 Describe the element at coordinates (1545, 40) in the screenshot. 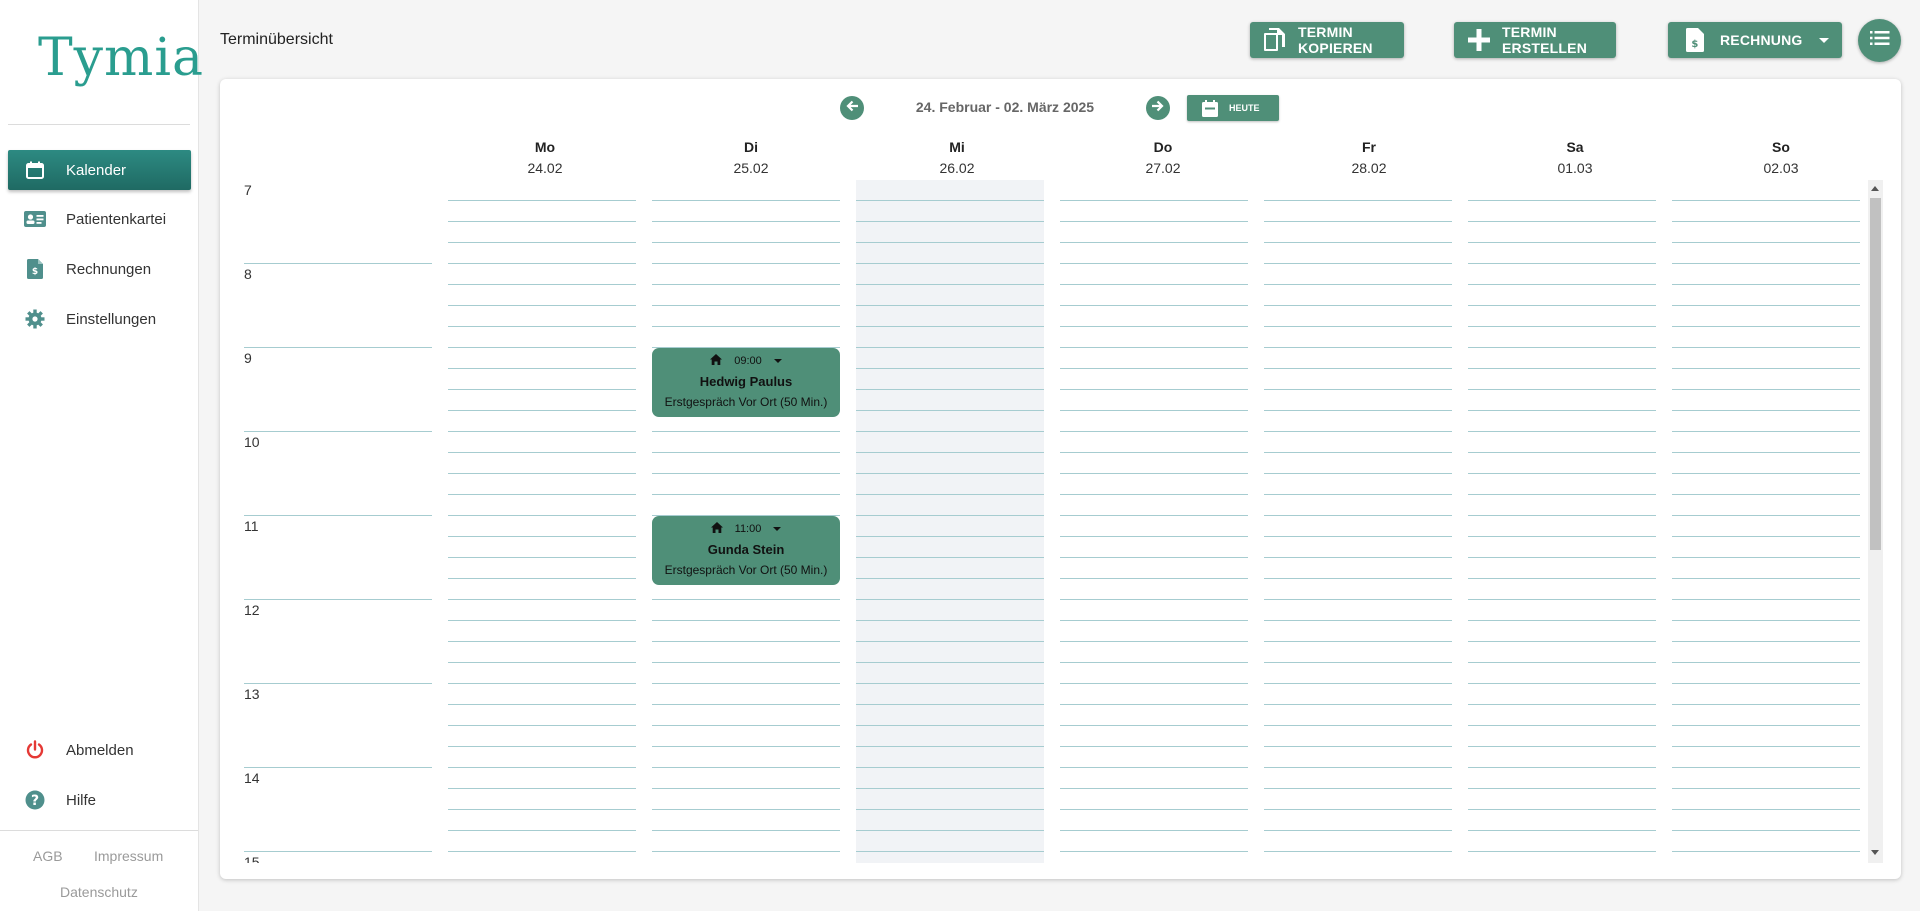

I see `create-appointment-label: TERMIN ERSTELLEN` at that location.